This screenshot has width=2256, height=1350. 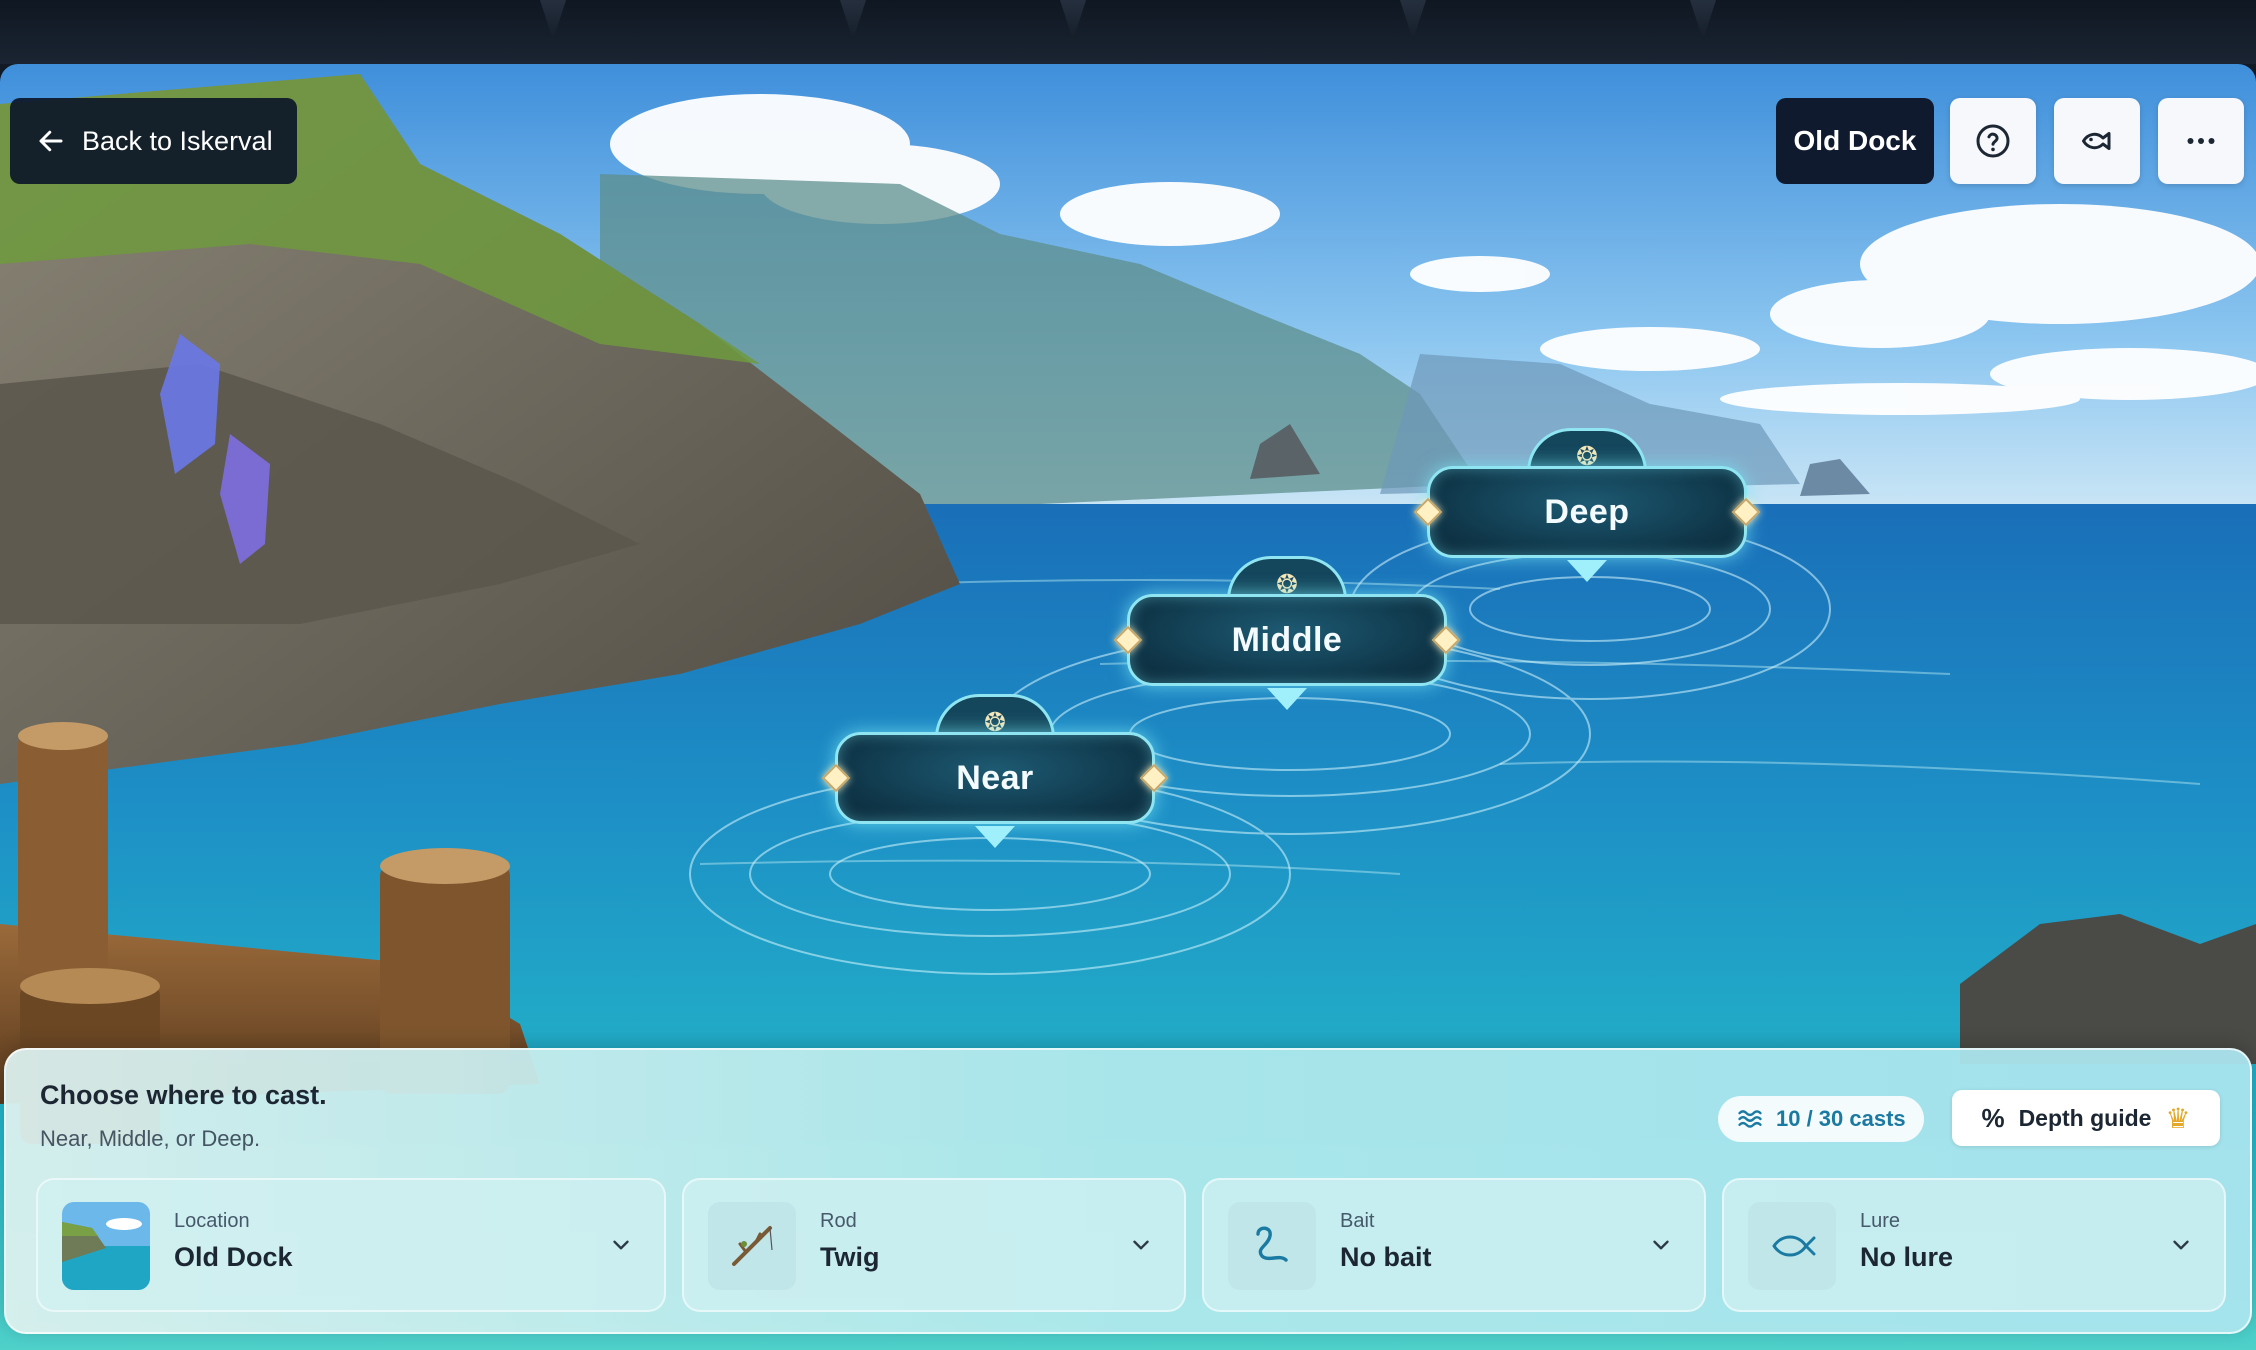 I want to click on bait-value: No bait, so click(x=1386, y=1257).